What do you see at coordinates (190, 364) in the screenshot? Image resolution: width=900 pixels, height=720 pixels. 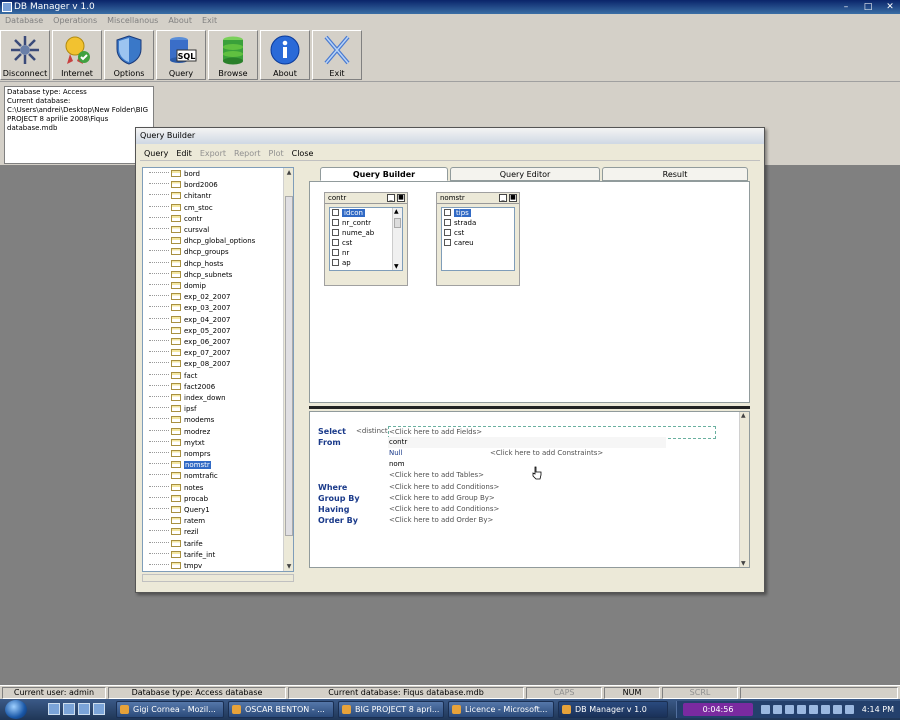 I see `tree-item-exp-08-2007: exp_08_2007` at bounding box center [190, 364].